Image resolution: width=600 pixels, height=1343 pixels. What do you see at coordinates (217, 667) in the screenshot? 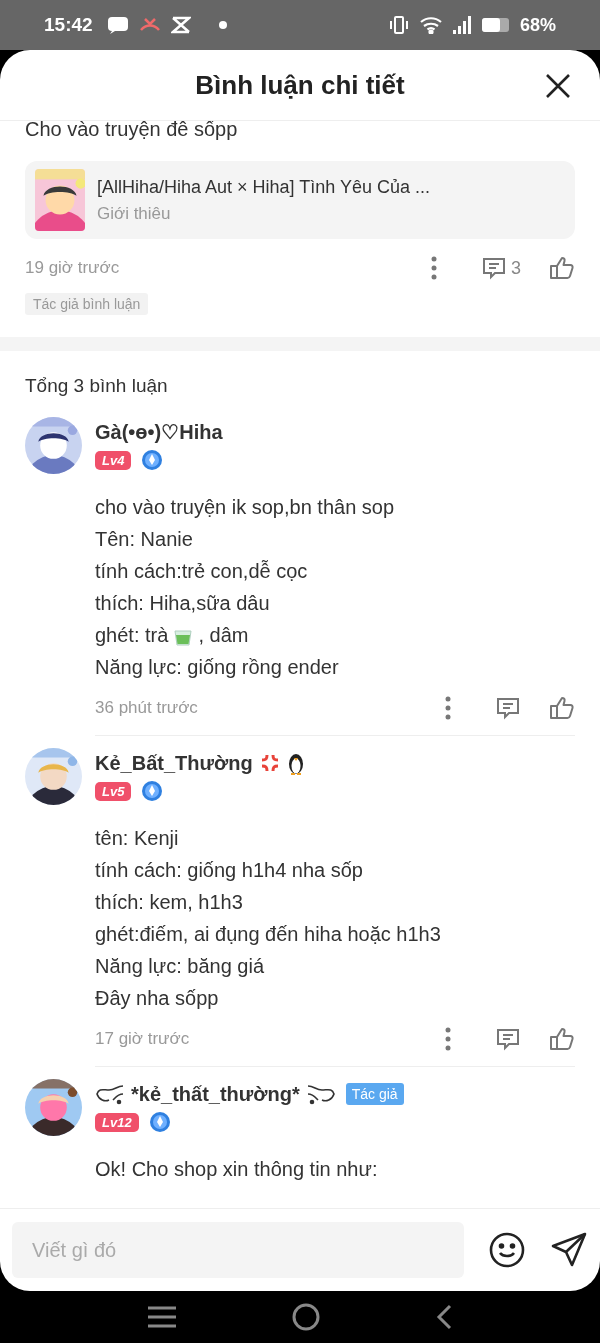
I see `comment-line: Năng lực: giống rồng ender` at bounding box center [217, 667].